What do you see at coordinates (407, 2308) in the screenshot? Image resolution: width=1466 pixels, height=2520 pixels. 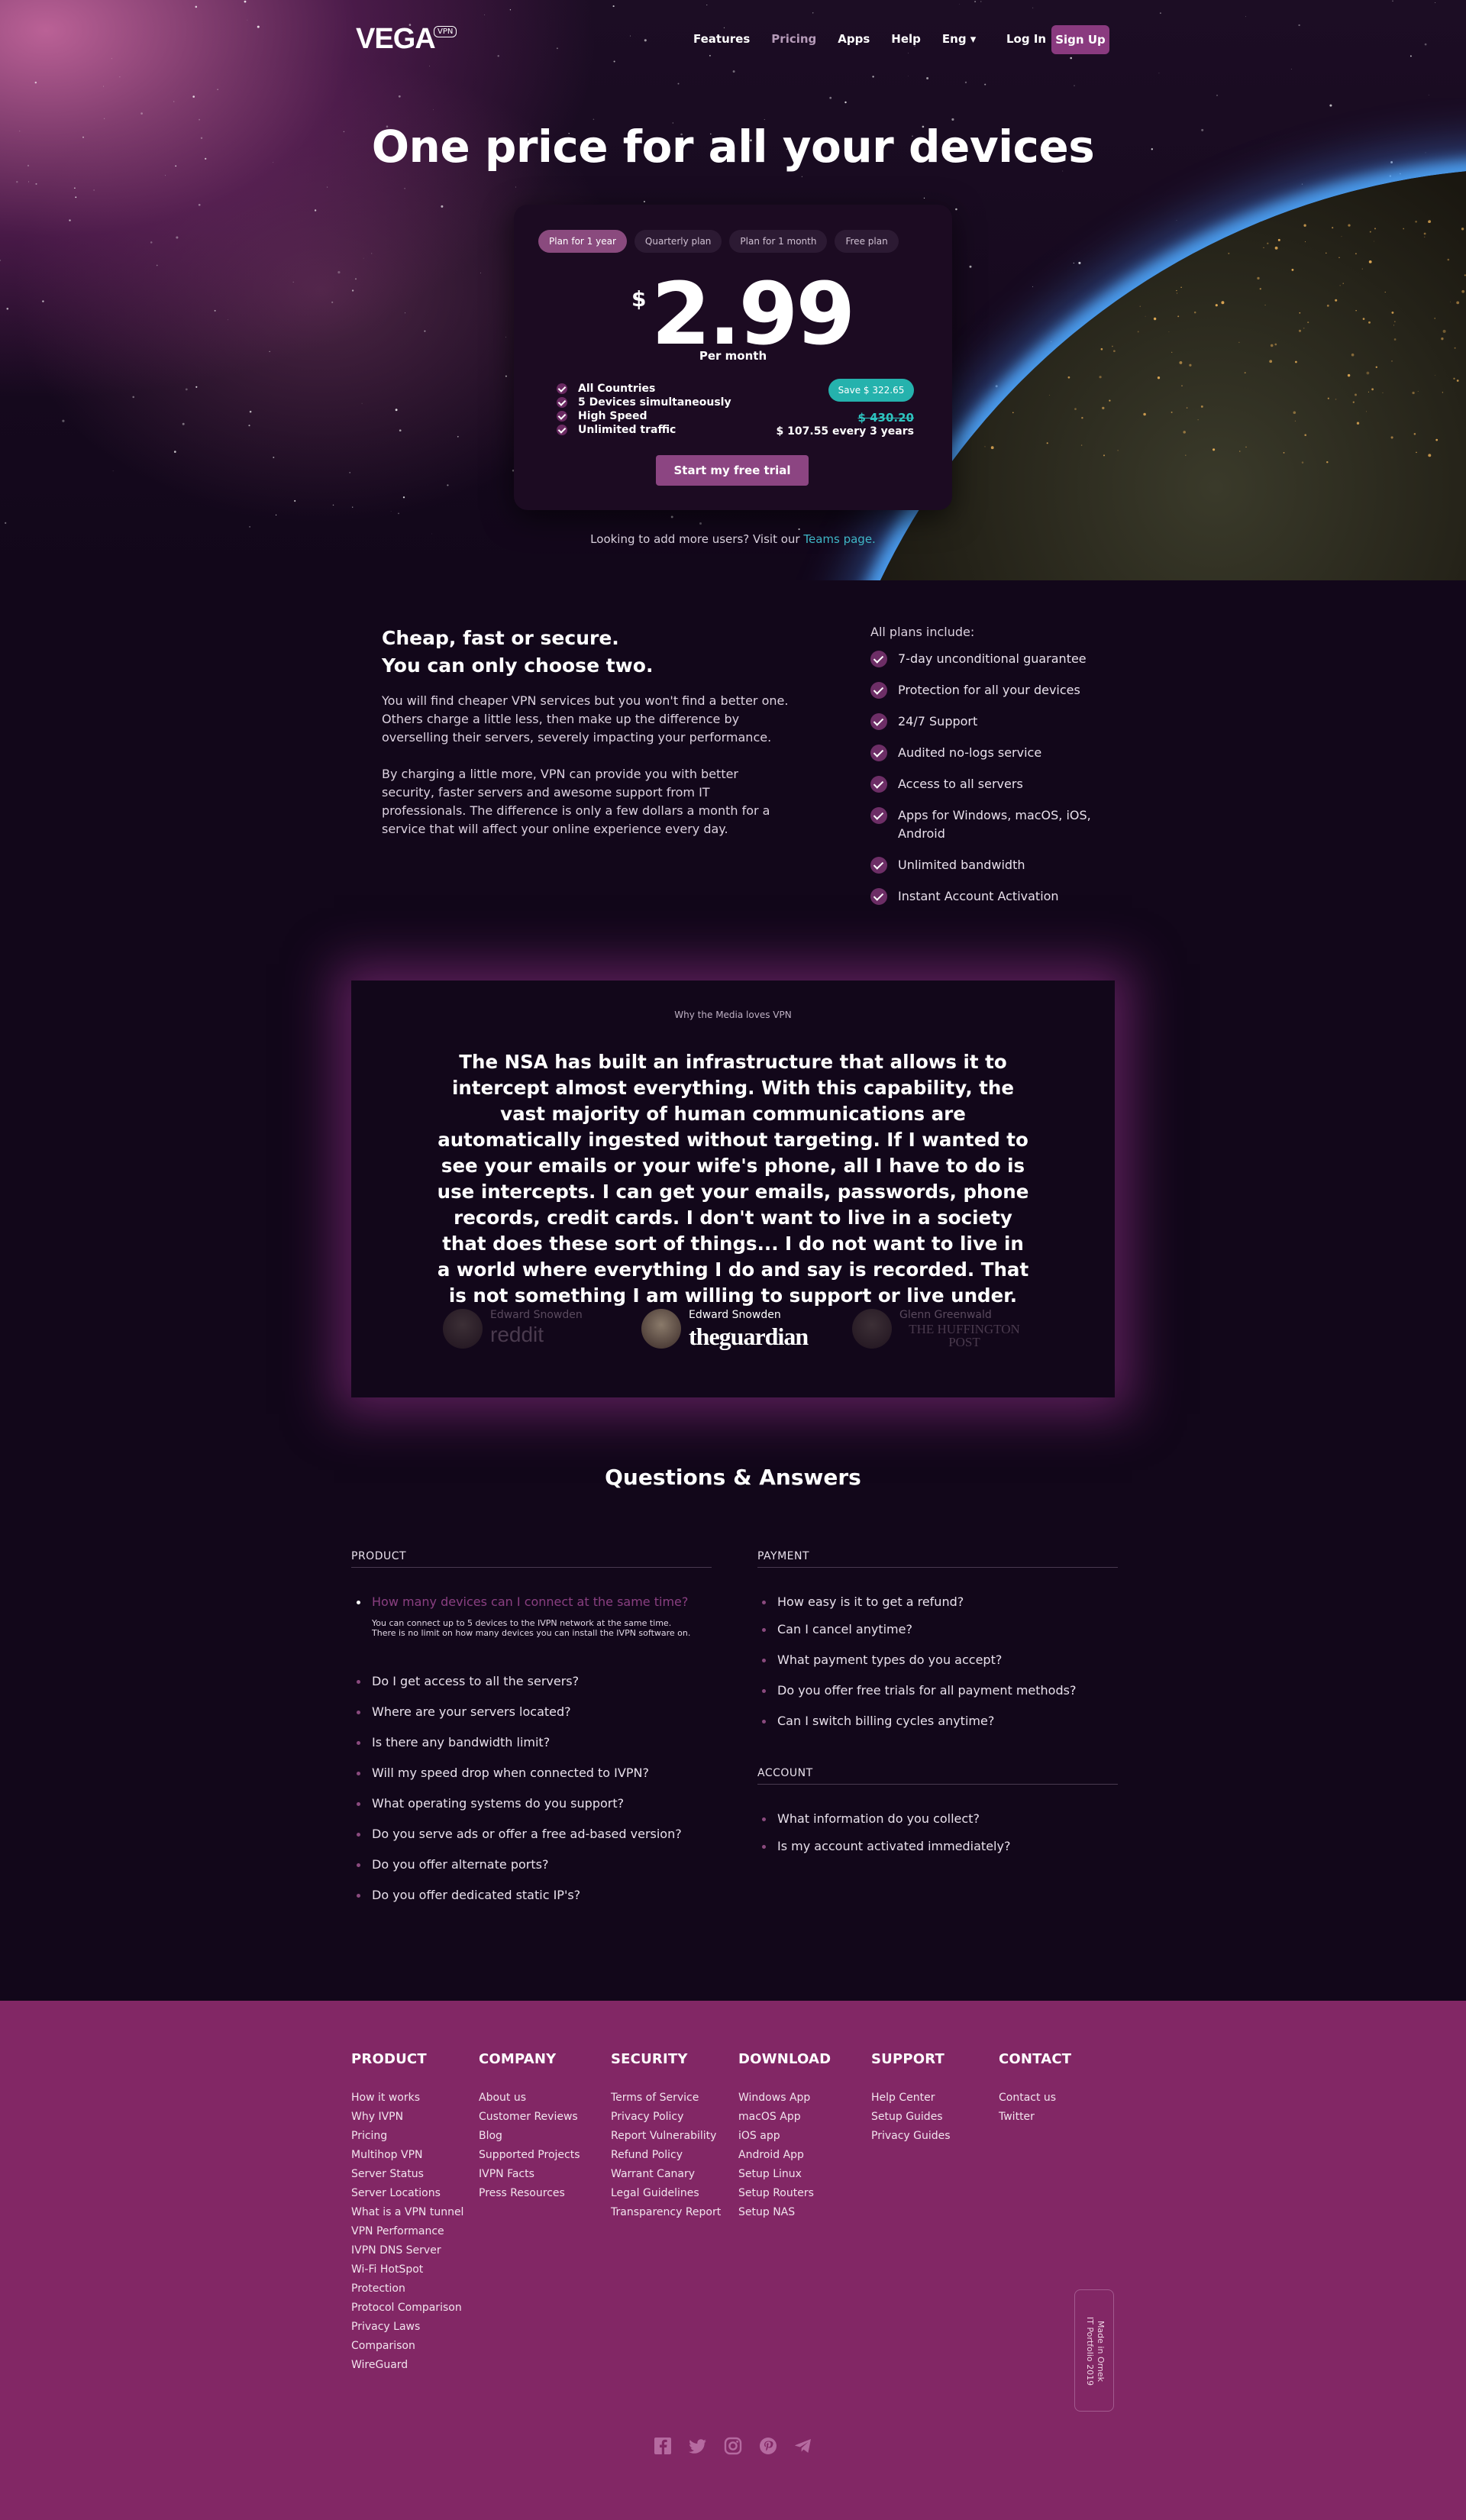 I see `footer-link: Protocol Comparison` at bounding box center [407, 2308].